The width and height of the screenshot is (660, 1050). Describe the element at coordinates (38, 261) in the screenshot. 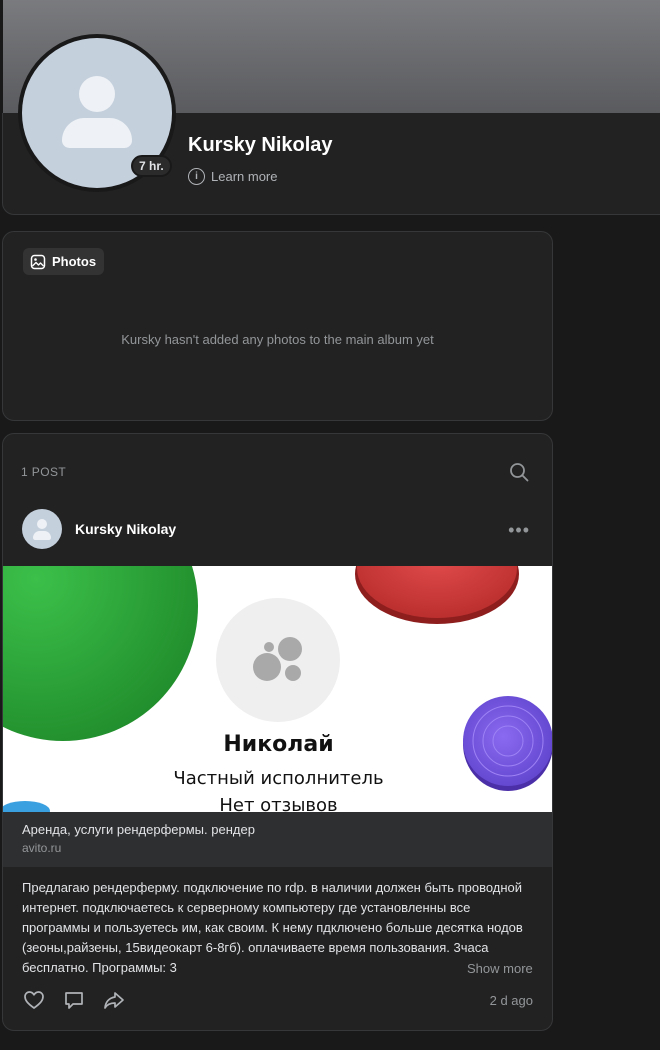

I see `photo-icon` at that location.